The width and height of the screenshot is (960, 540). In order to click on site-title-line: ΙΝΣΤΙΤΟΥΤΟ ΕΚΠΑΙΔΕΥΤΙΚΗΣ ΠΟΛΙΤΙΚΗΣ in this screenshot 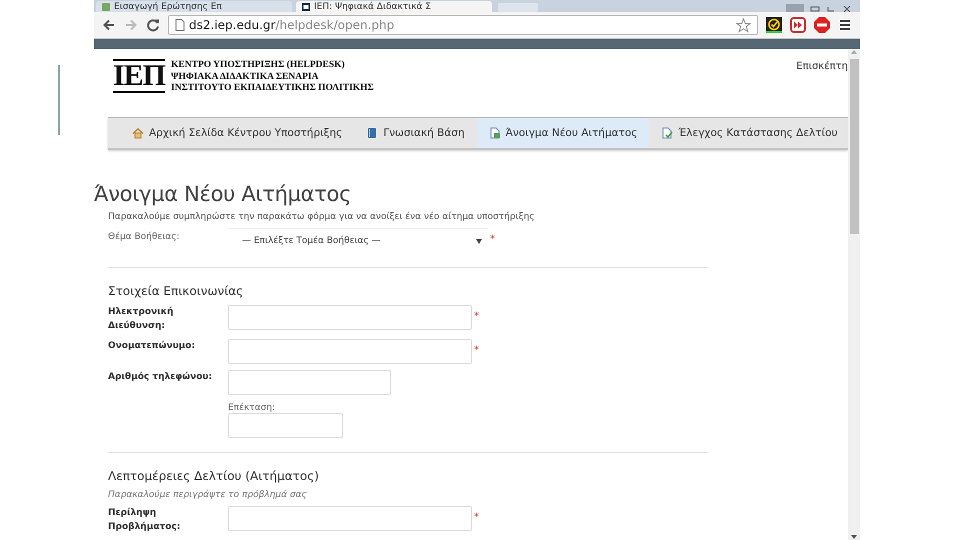, I will do `click(272, 88)`.